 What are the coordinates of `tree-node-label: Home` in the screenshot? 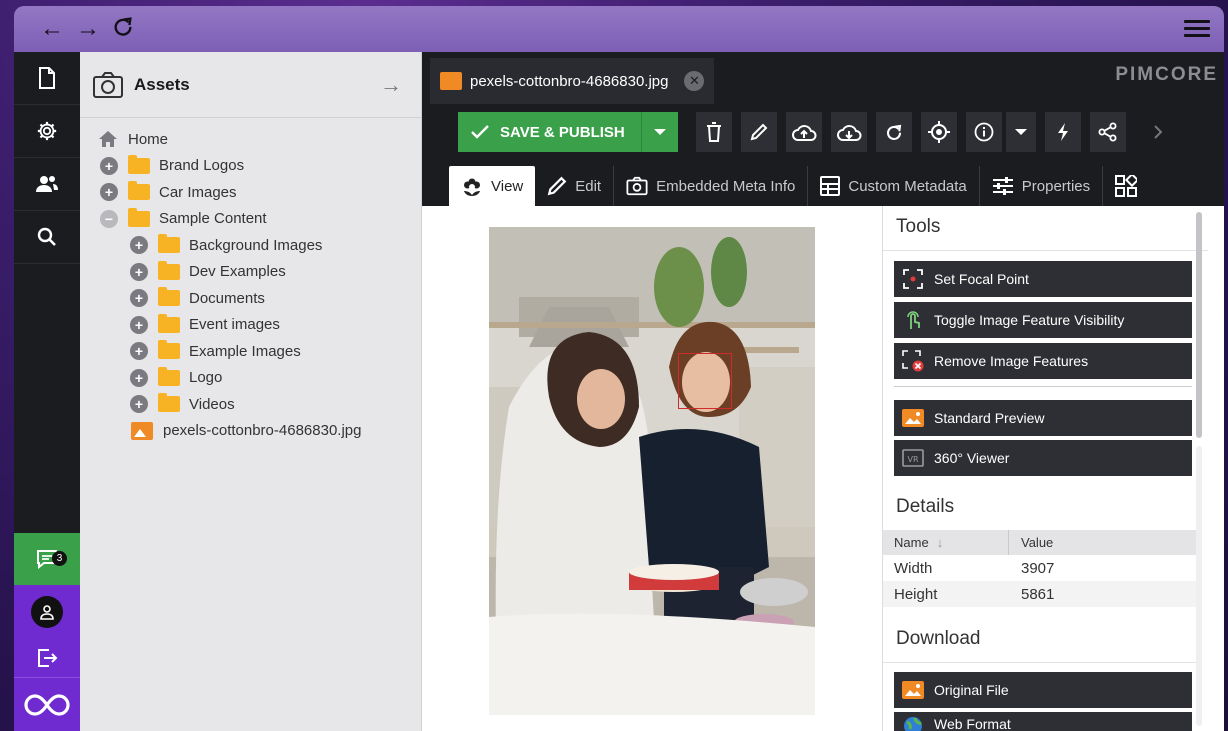 It's located at (148, 139).